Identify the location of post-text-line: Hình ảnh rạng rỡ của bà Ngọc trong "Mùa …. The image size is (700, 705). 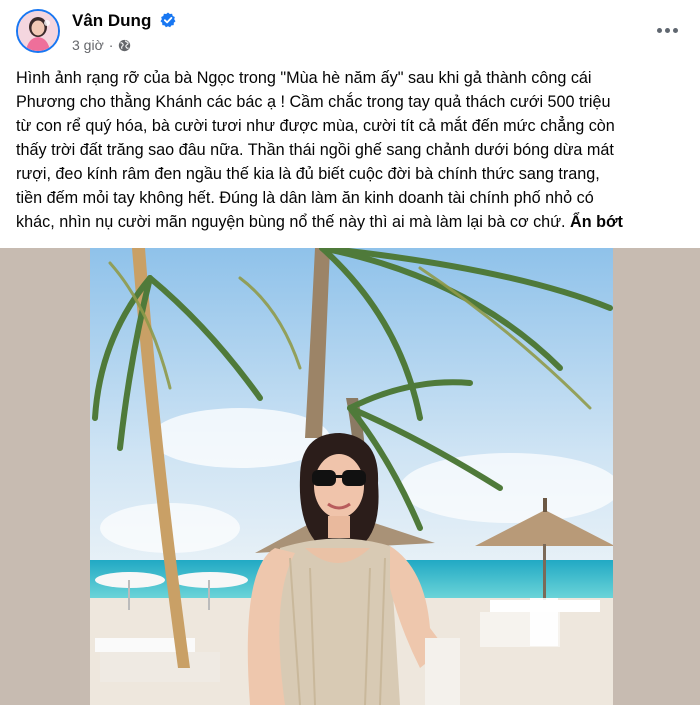
(304, 78).